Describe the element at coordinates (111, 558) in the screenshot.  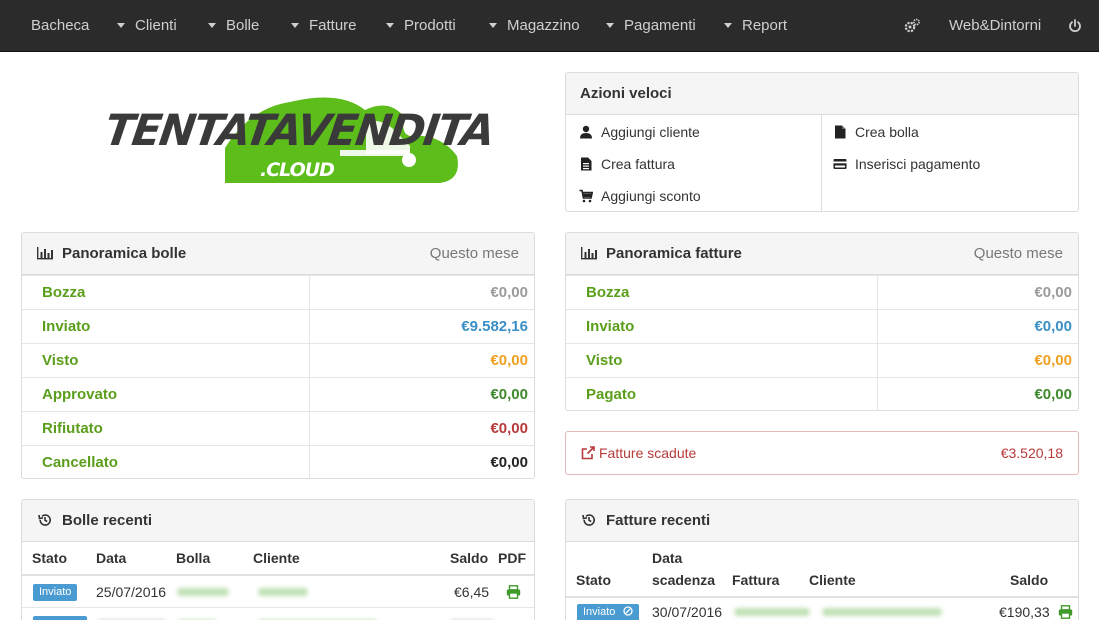
I see `col-header-date: Data` at that location.